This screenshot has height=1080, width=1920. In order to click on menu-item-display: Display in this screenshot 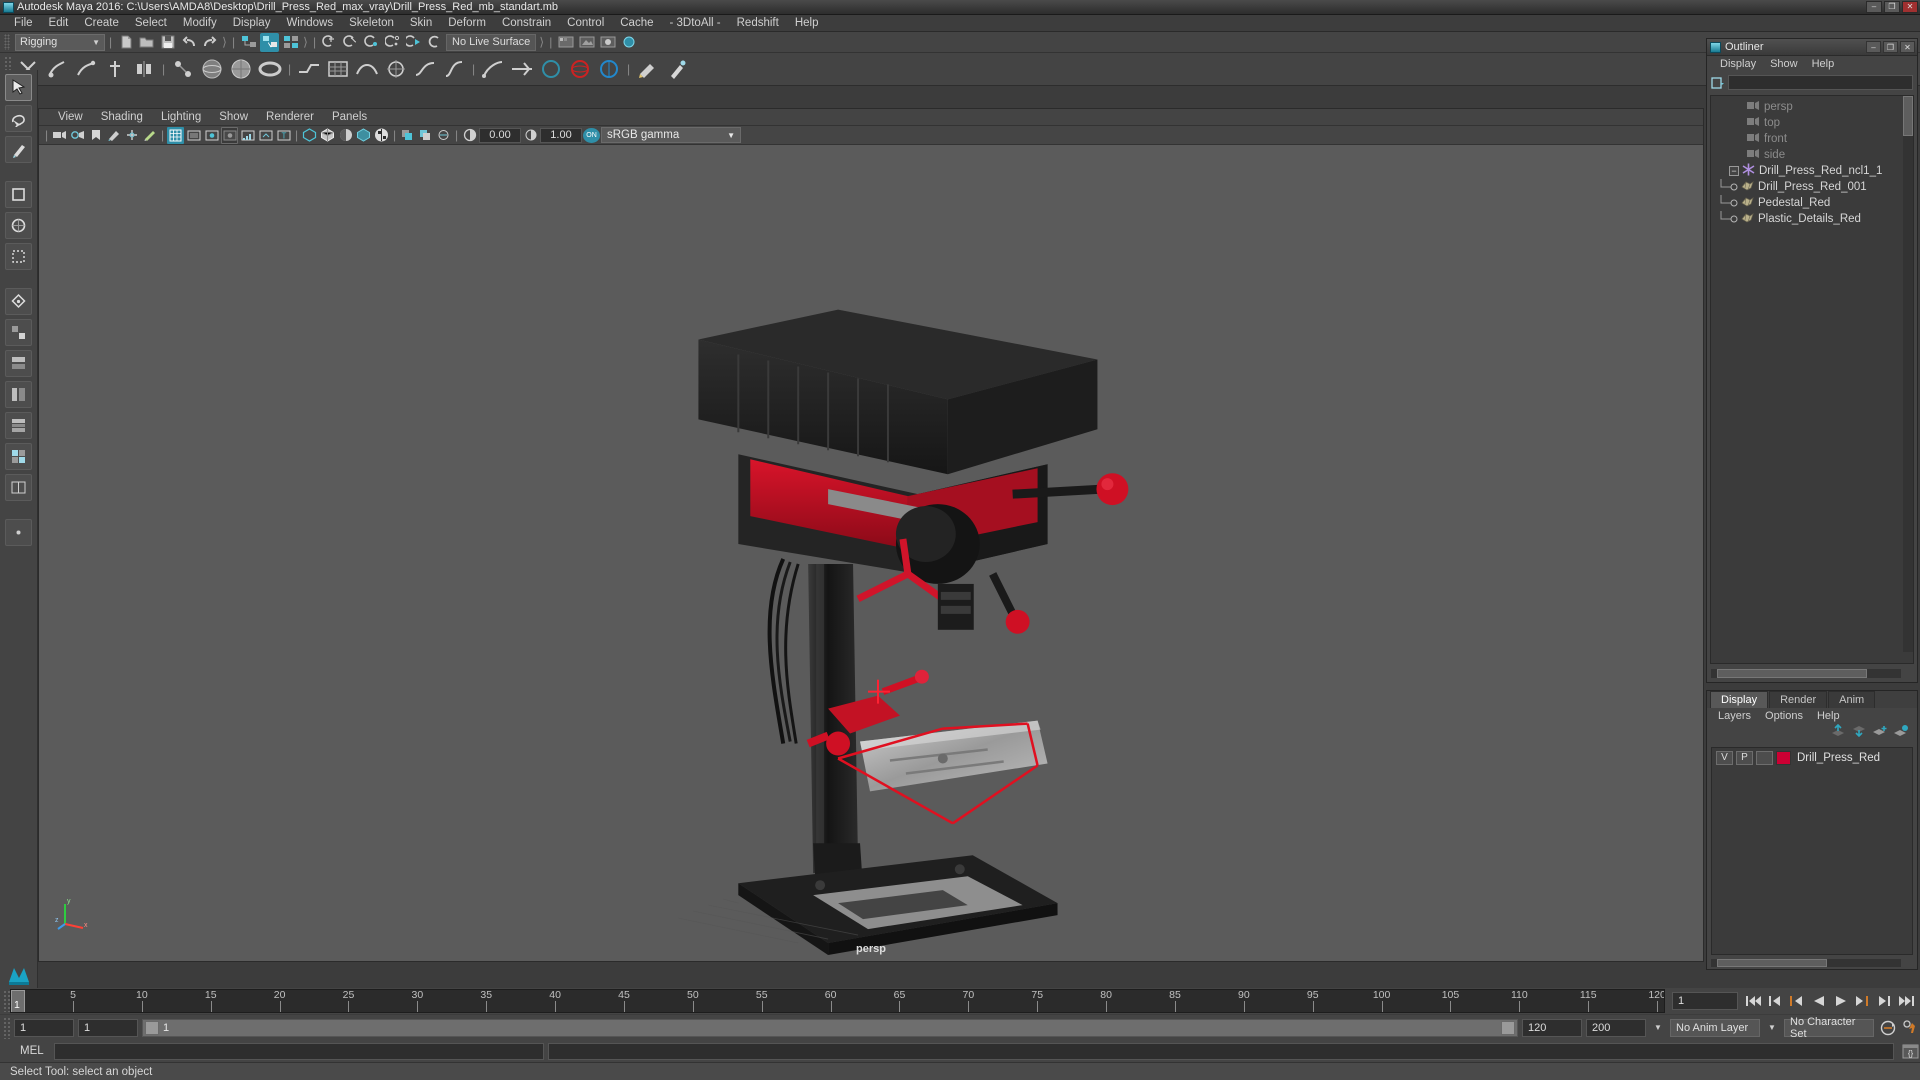, I will do `click(252, 23)`.